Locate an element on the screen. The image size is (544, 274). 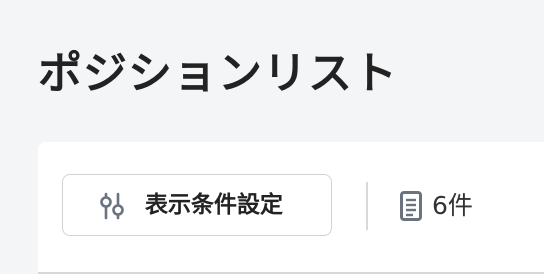
result-count: 6件 is located at coordinates (436, 206).